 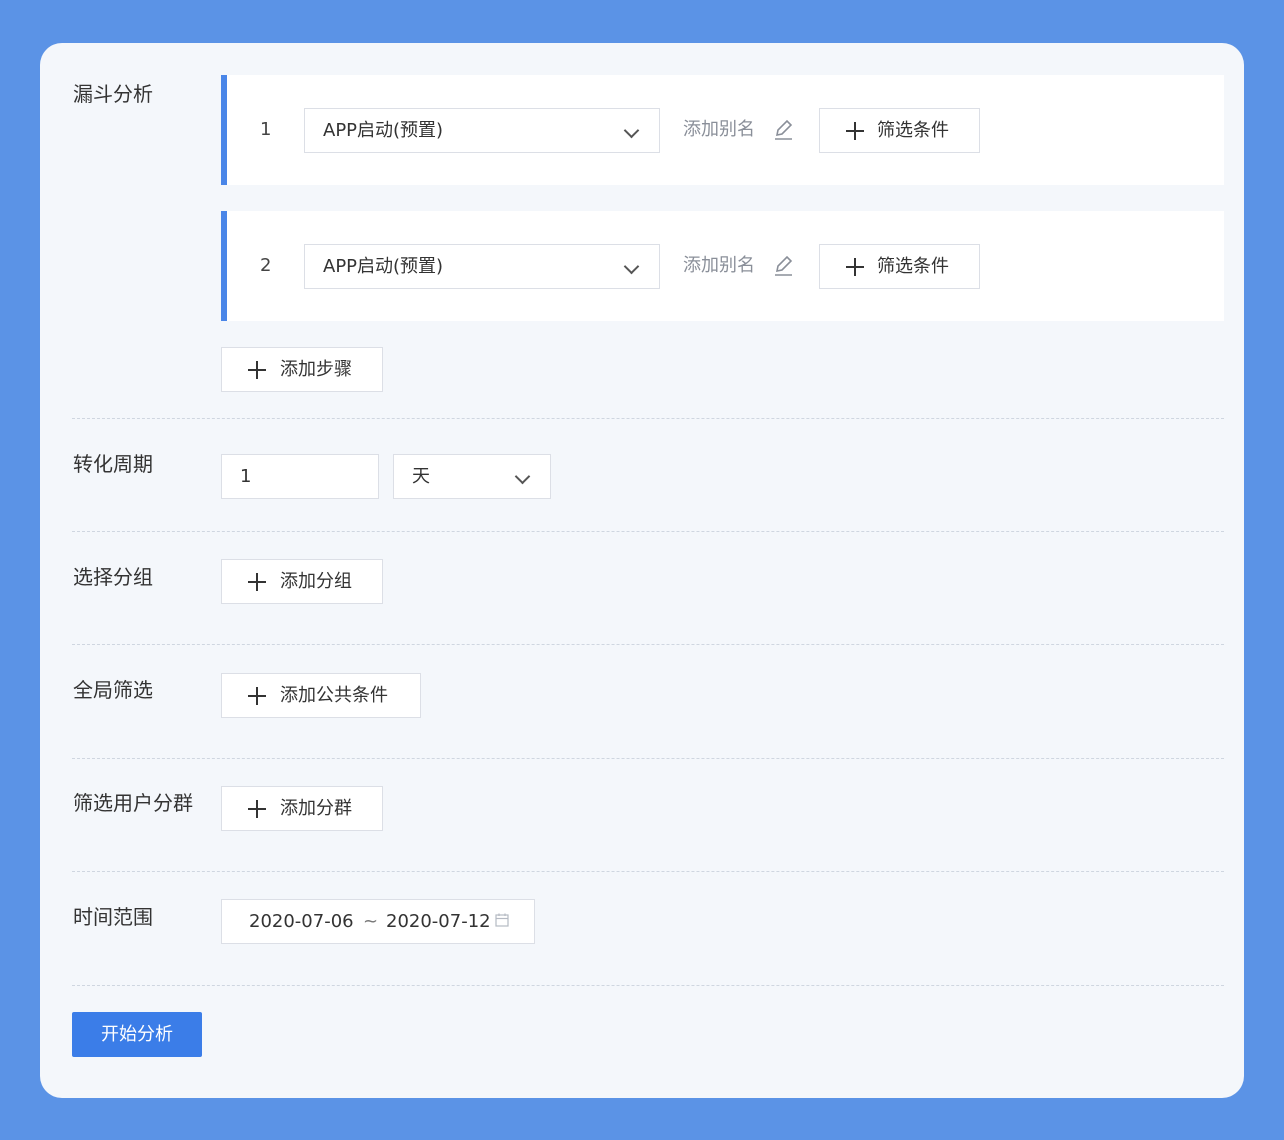 What do you see at coordinates (334, 695) in the screenshot?
I see `add-common-condition-label: 添加公共条件` at bounding box center [334, 695].